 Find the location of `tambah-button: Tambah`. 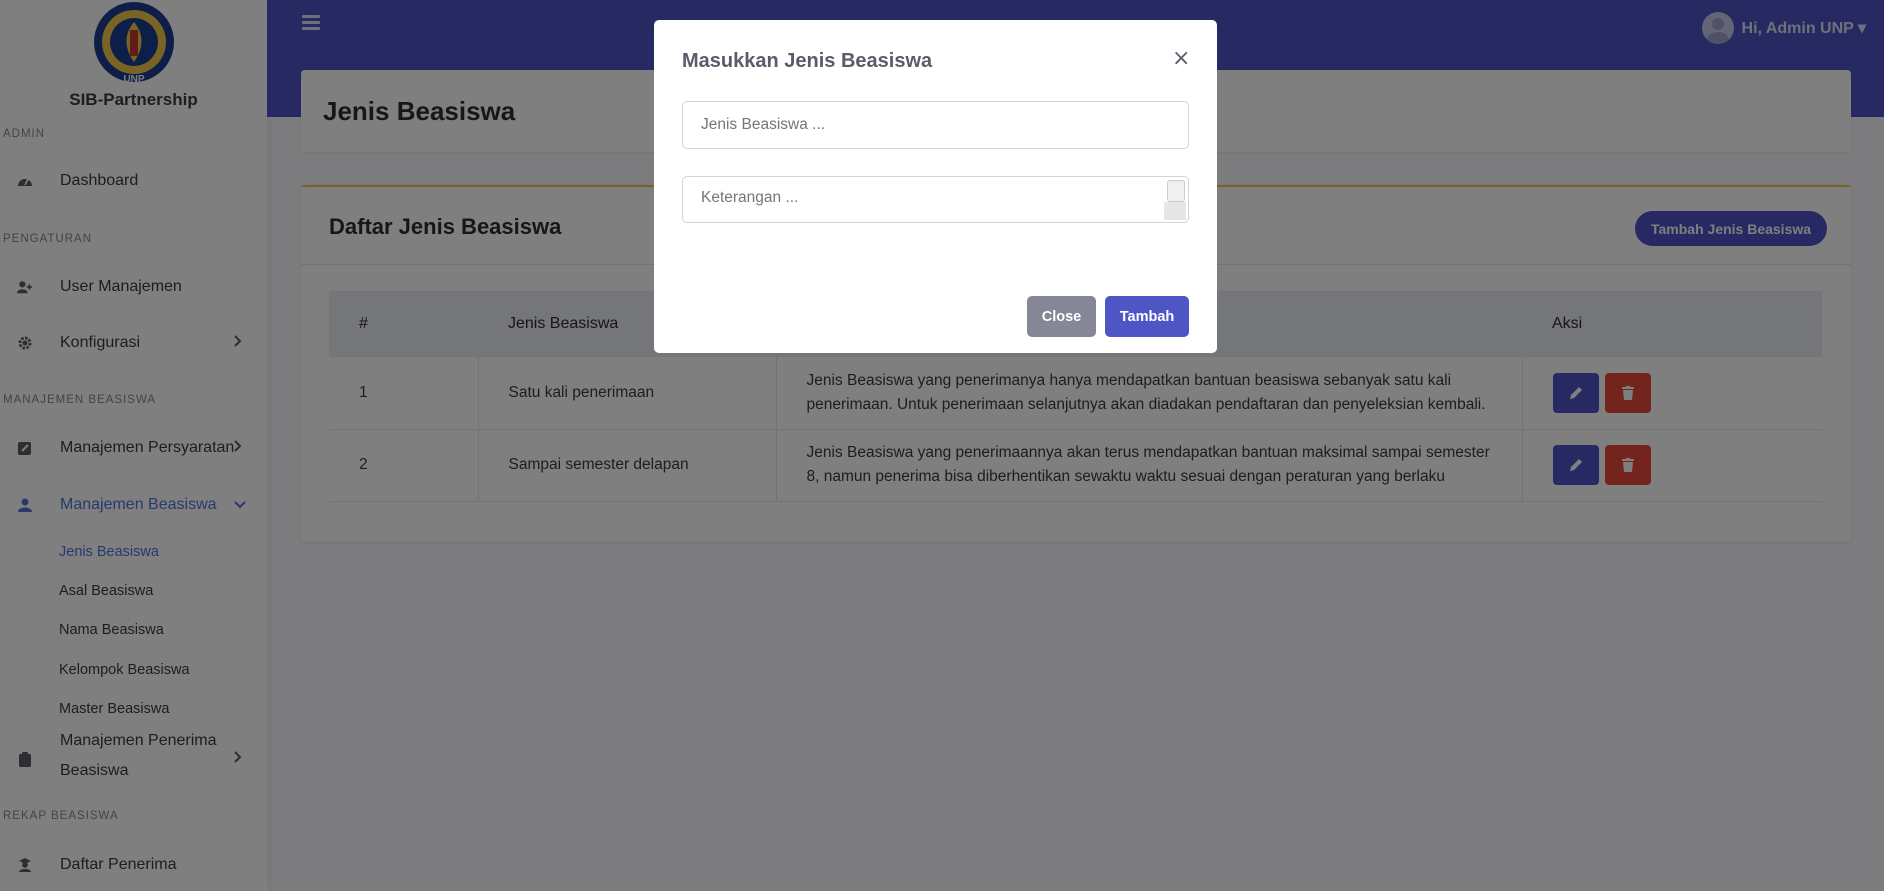

tambah-button: Tambah is located at coordinates (1147, 316).